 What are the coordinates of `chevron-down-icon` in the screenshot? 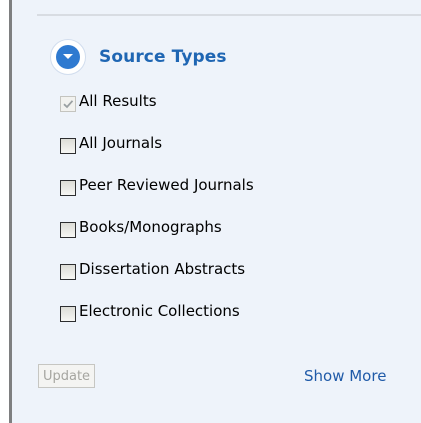 It's located at (68, 56).